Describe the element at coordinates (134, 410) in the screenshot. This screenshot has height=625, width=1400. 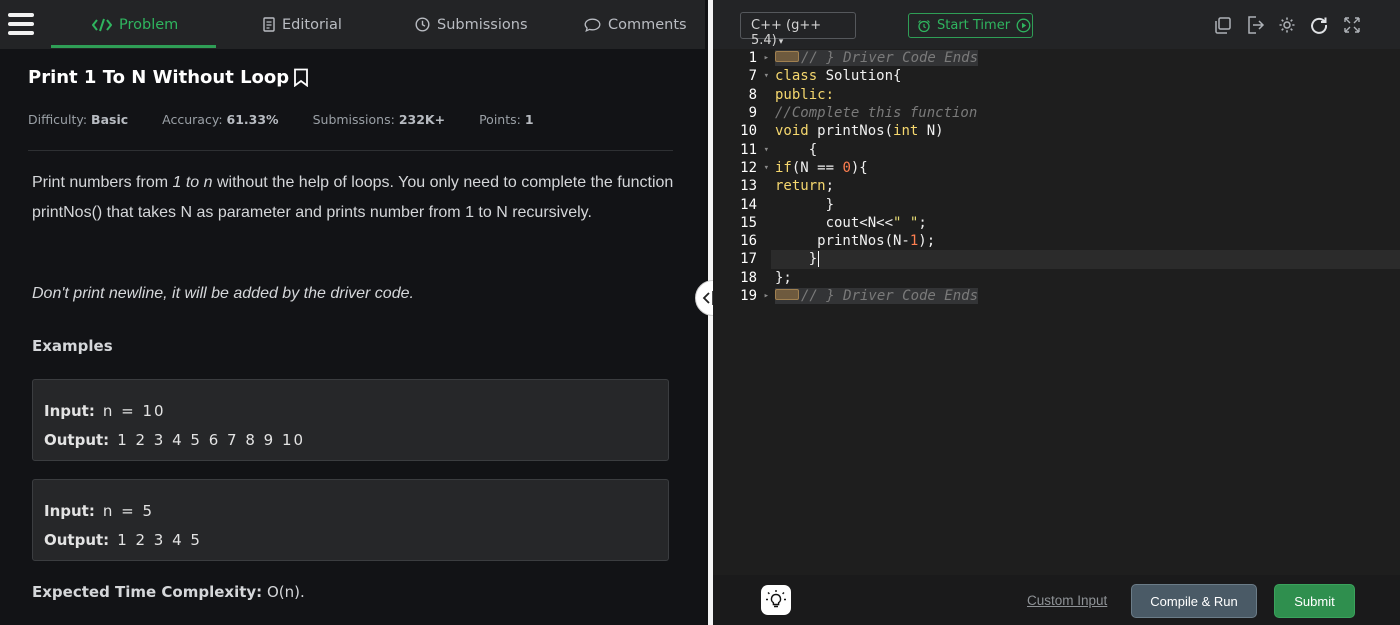
I see `input-value: n = 10` at that location.